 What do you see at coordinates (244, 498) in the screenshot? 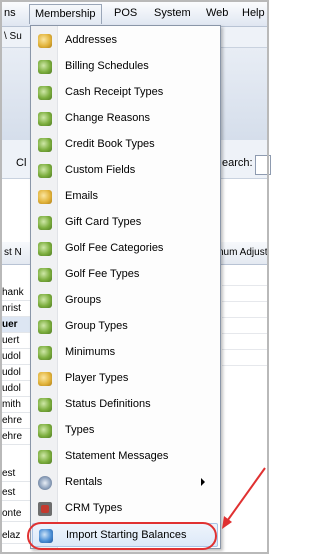
I see `annotation-arrow-icon` at bounding box center [244, 498].